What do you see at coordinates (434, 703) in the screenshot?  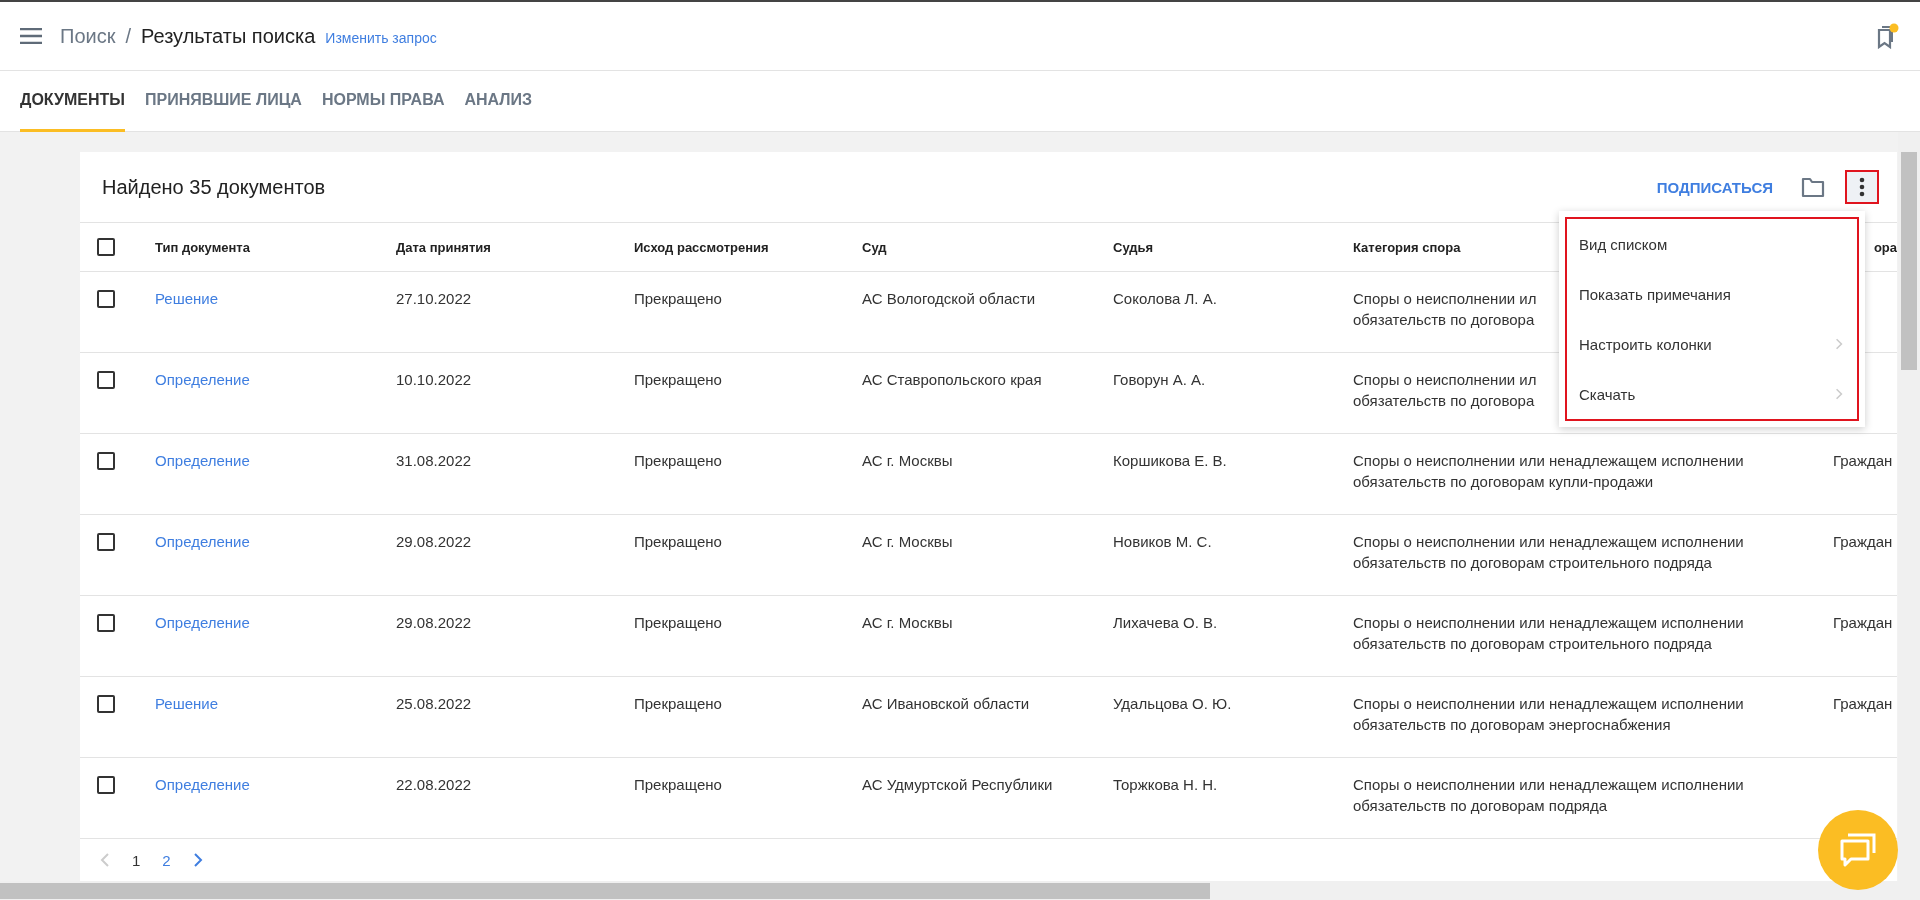 I see `date-cell: 25.08.2022` at bounding box center [434, 703].